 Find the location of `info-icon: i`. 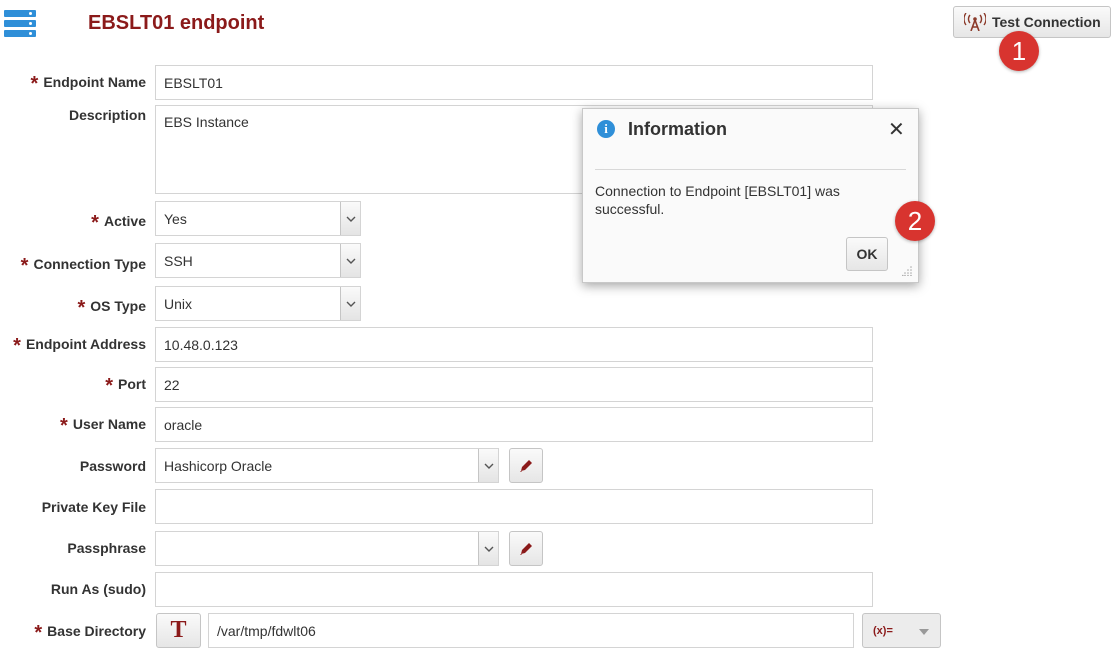

info-icon: i is located at coordinates (606, 129).